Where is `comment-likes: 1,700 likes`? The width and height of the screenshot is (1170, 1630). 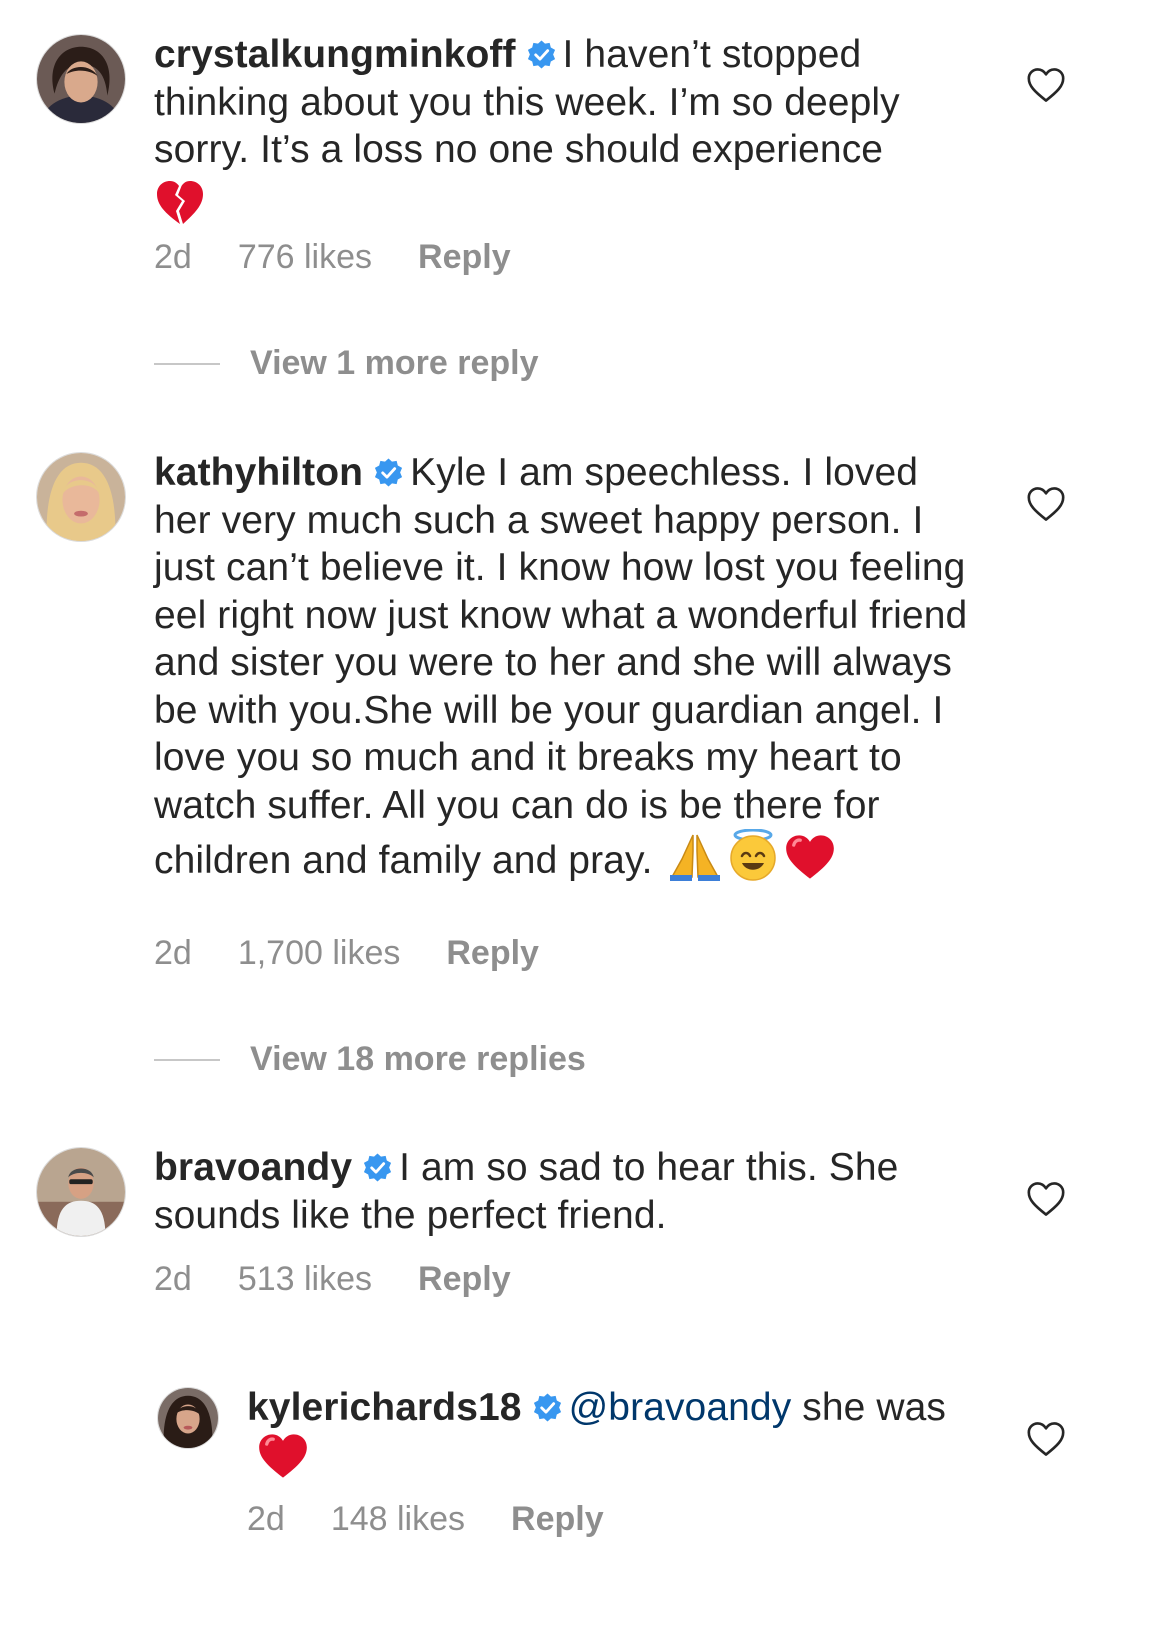 comment-likes: 1,700 likes is located at coordinates (319, 953).